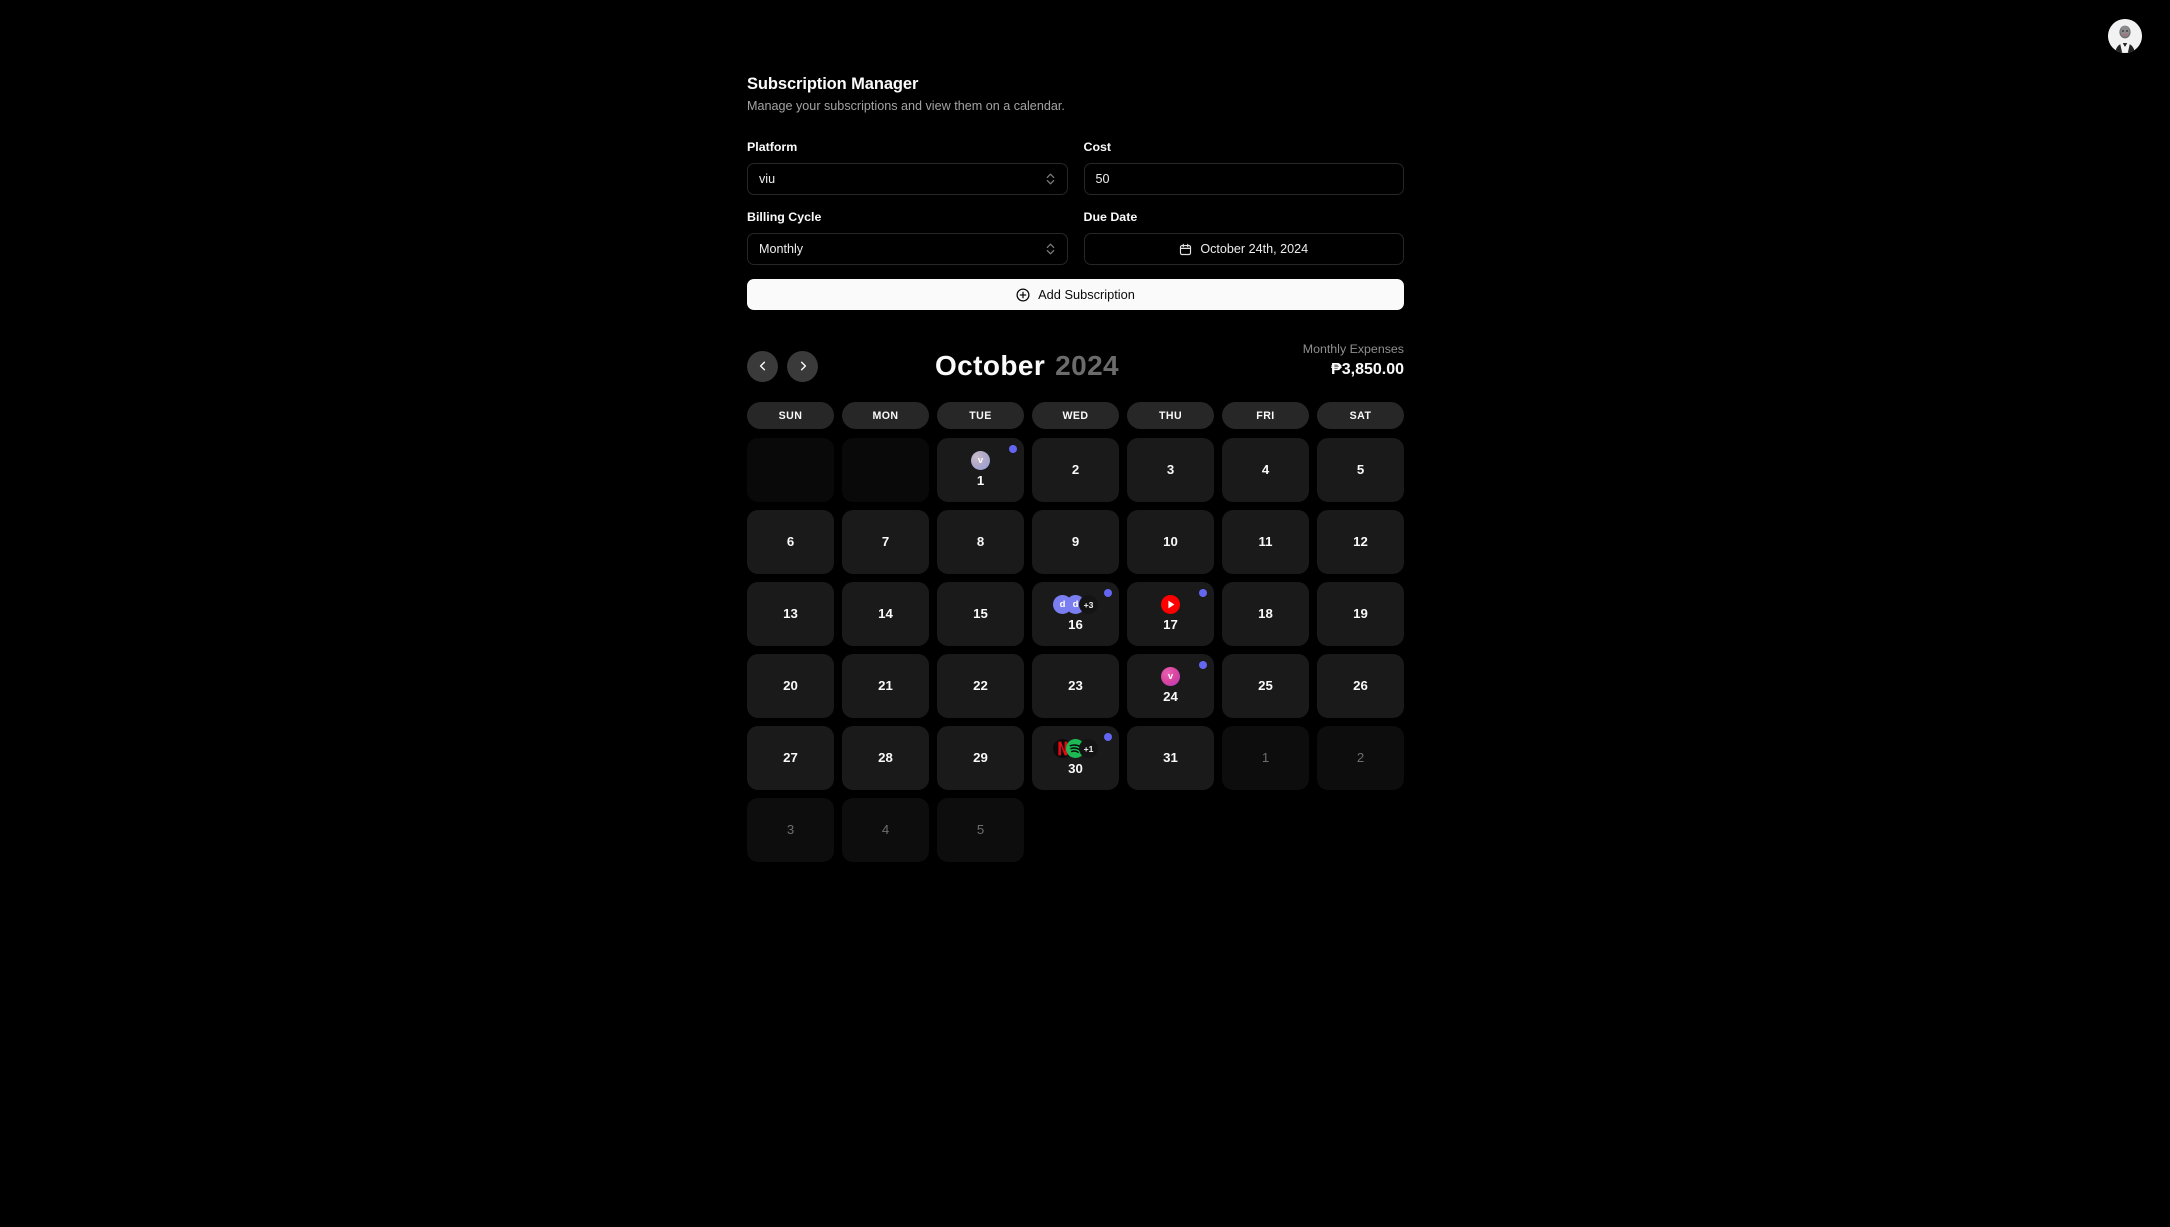 This screenshot has width=2170, height=1227. Describe the element at coordinates (1265, 686) in the screenshot. I see `calendar-day-25: 25` at that location.